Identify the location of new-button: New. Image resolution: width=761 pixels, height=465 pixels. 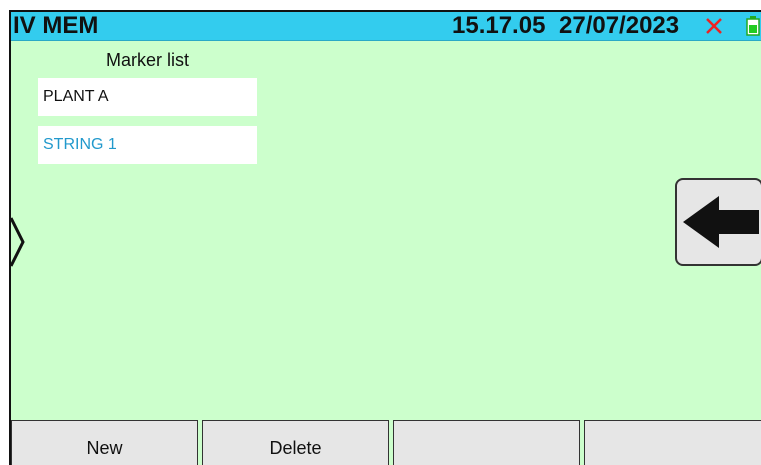
(104, 442).